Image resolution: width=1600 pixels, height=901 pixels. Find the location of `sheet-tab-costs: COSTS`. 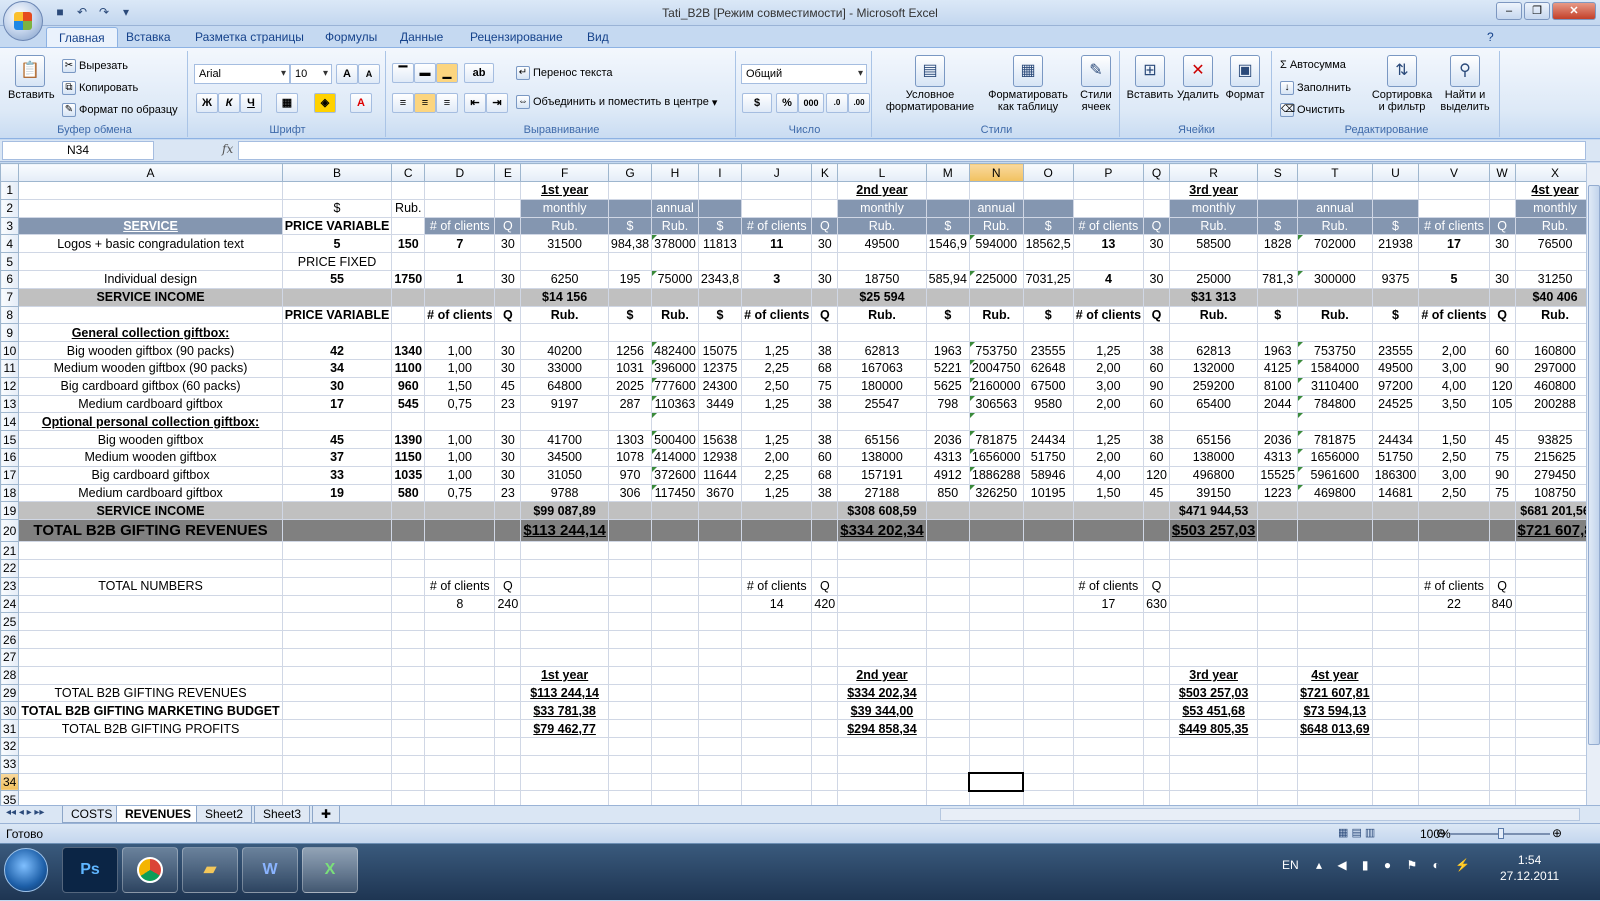

sheet-tab-costs: COSTS is located at coordinates (92, 814).